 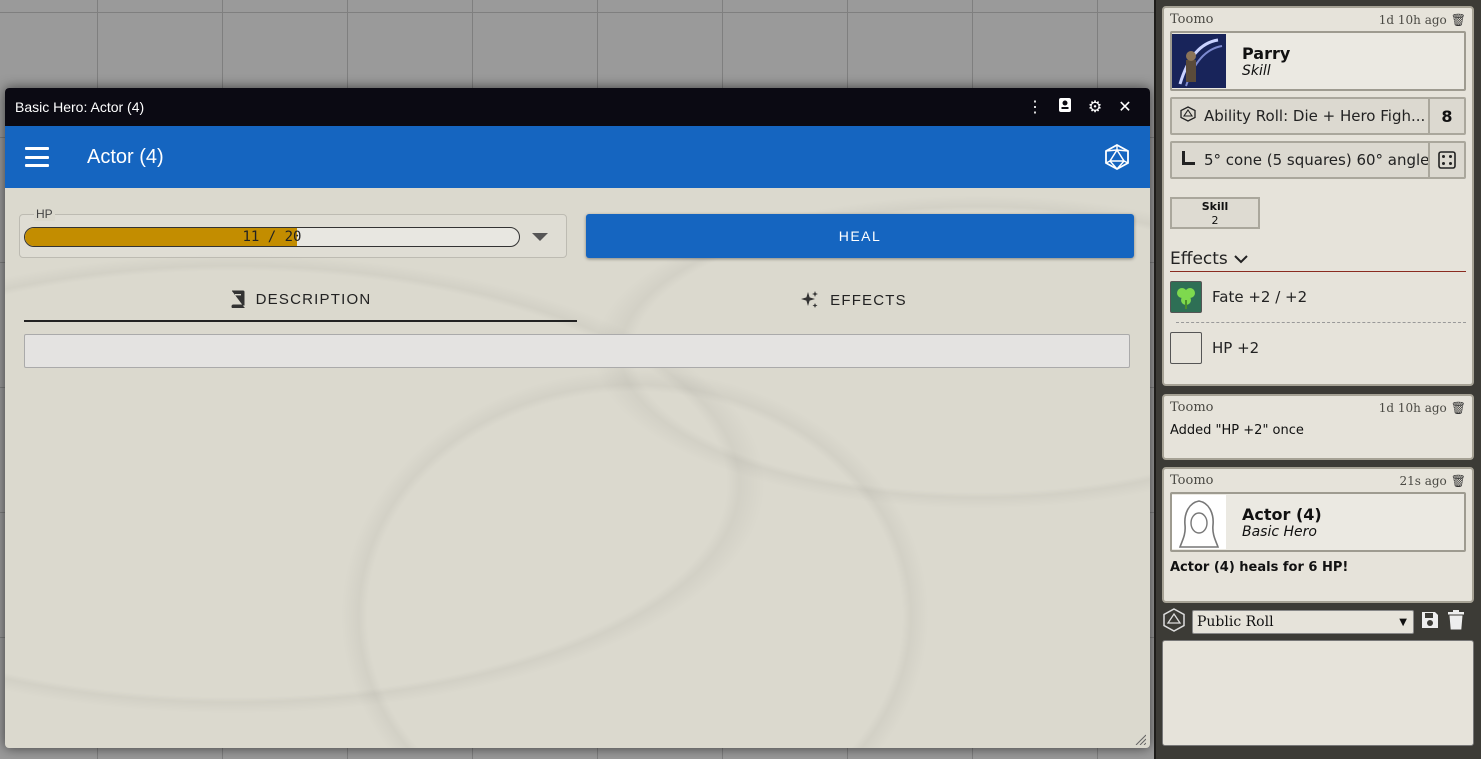 What do you see at coordinates (313, 299) in the screenshot?
I see `tab-description-label: DESCRIPTION` at bounding box center [313, 299].